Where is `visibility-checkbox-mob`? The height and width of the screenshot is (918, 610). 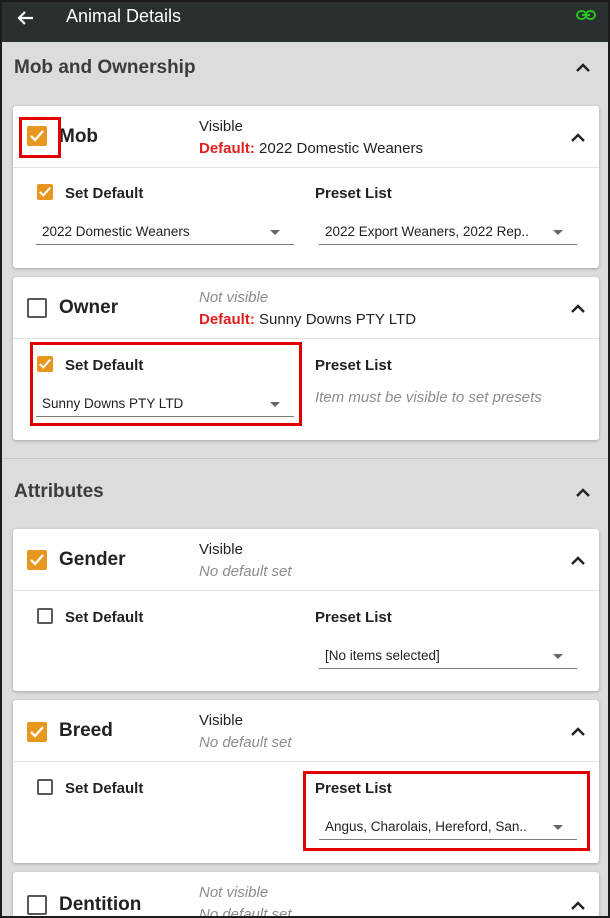
visibility-checkbox-mob is located at coordinates (37, 136).